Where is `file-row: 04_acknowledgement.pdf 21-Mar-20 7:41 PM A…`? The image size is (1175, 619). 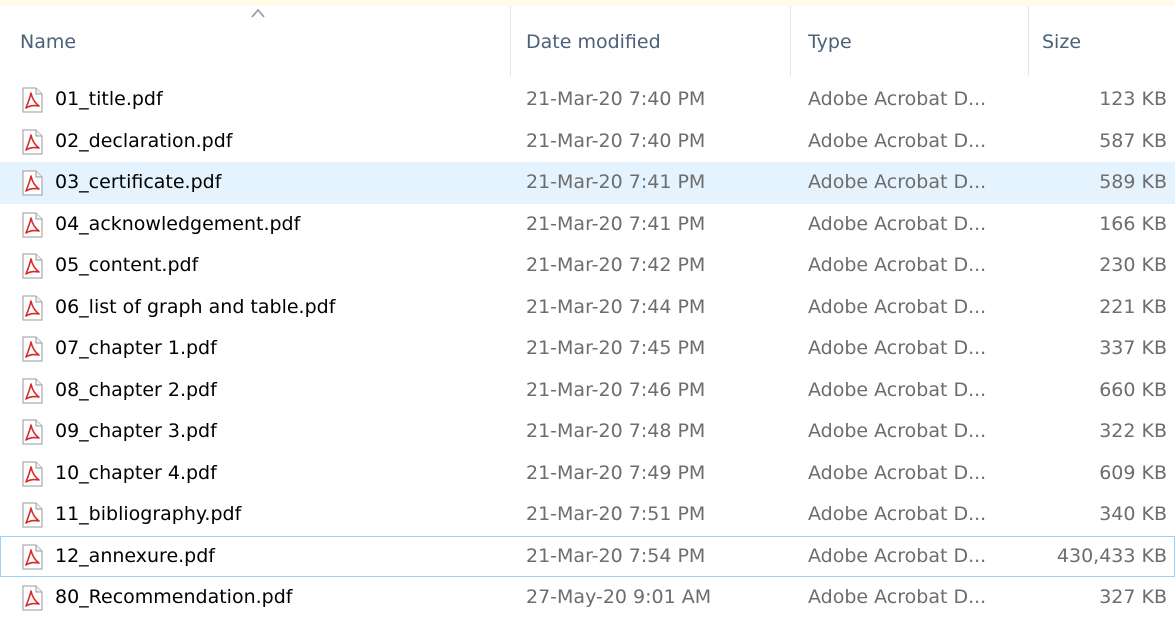
file-row: 04_acknowledgement.pdf 21-Mar-20 7:41 PM A… is located at coordinates (587, 225).